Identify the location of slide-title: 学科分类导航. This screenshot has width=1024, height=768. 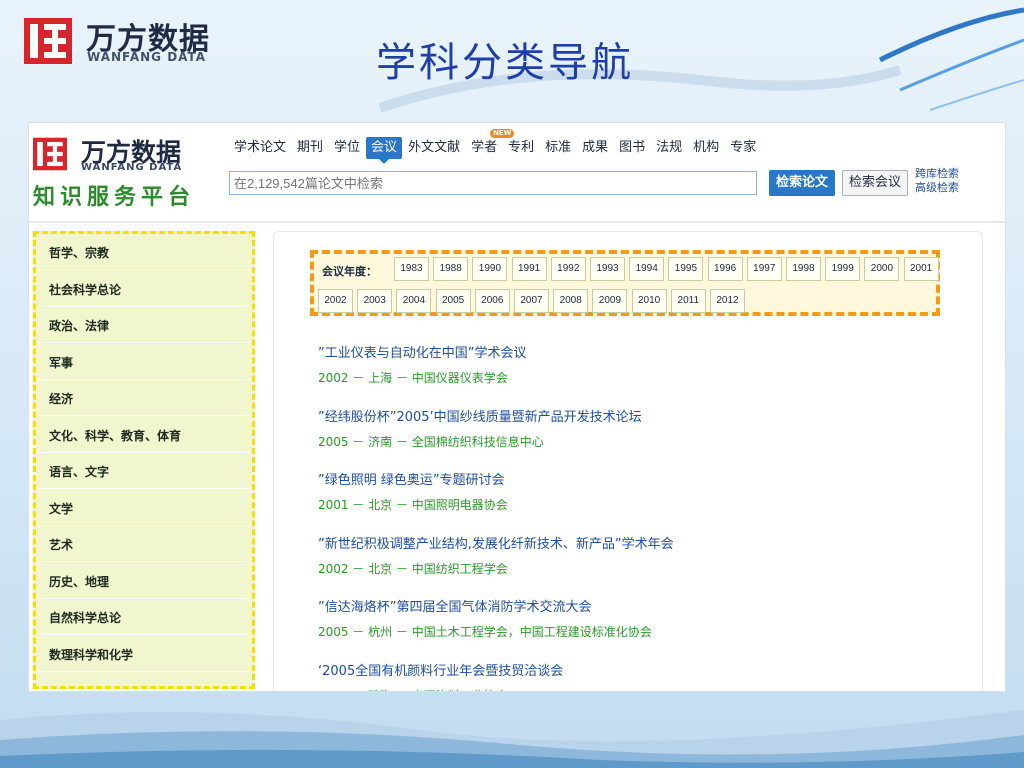
(505, 63).